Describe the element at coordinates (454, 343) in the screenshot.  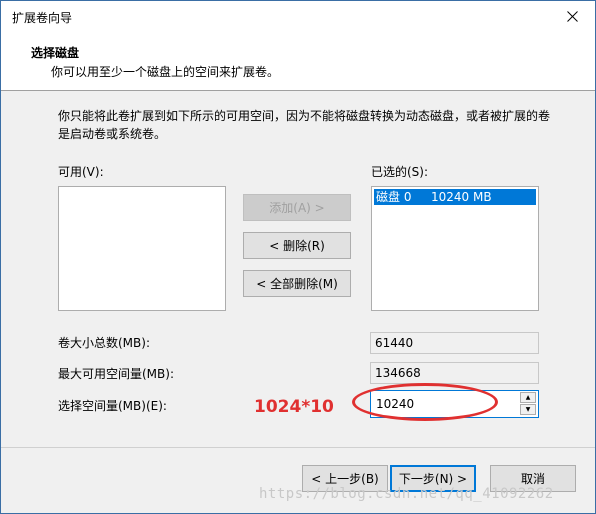
I see `total-size-value: 61440` at that location.